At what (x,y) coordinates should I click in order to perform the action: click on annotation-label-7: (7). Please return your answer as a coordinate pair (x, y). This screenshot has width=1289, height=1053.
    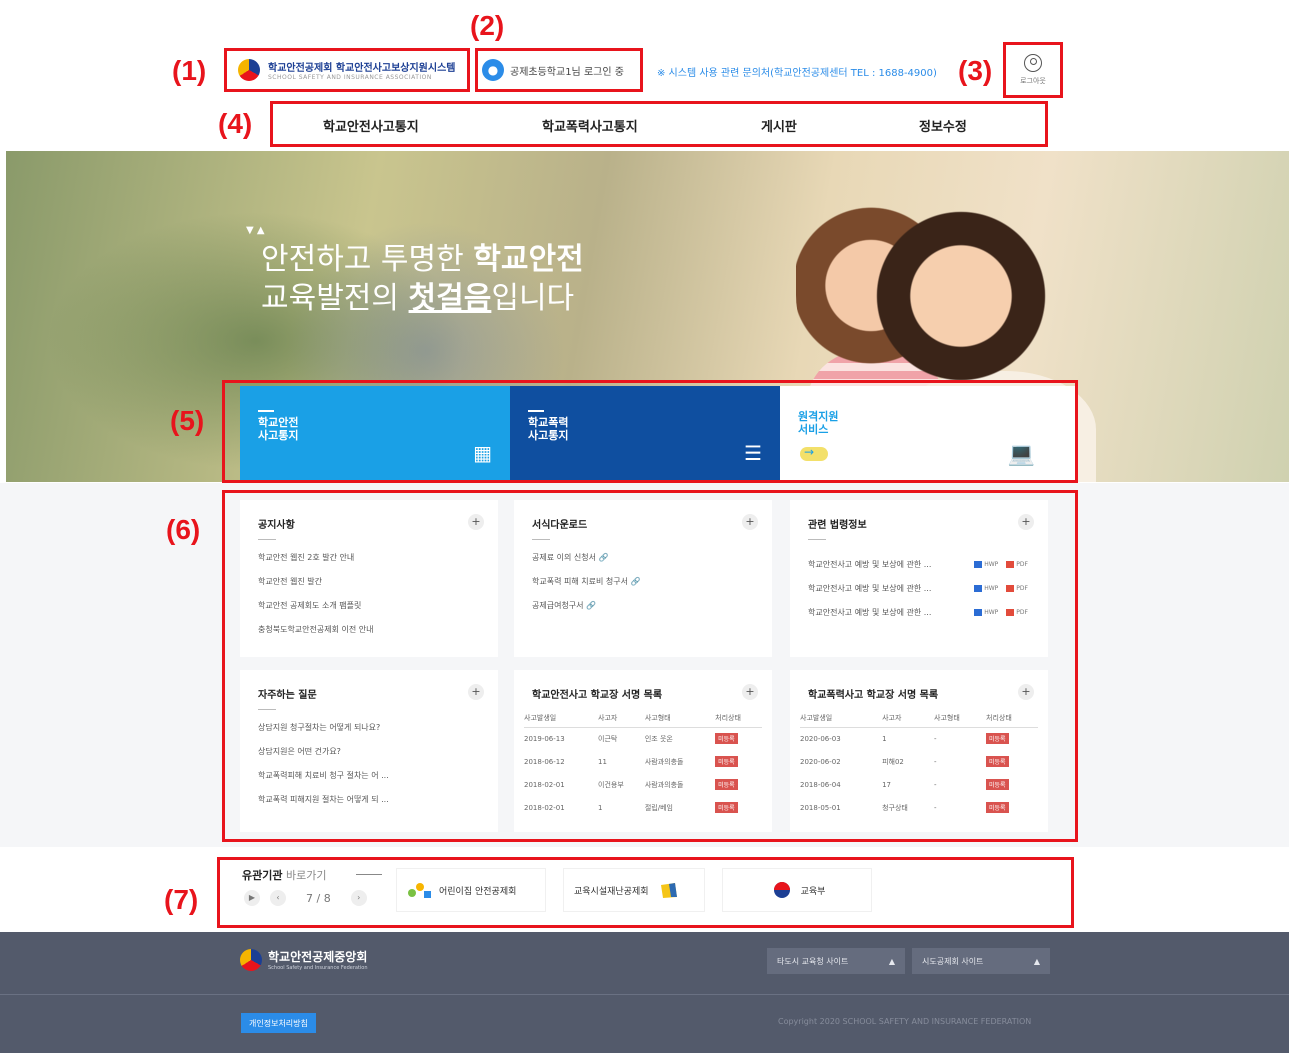
    Looking at the image, I should click on (181, 899).